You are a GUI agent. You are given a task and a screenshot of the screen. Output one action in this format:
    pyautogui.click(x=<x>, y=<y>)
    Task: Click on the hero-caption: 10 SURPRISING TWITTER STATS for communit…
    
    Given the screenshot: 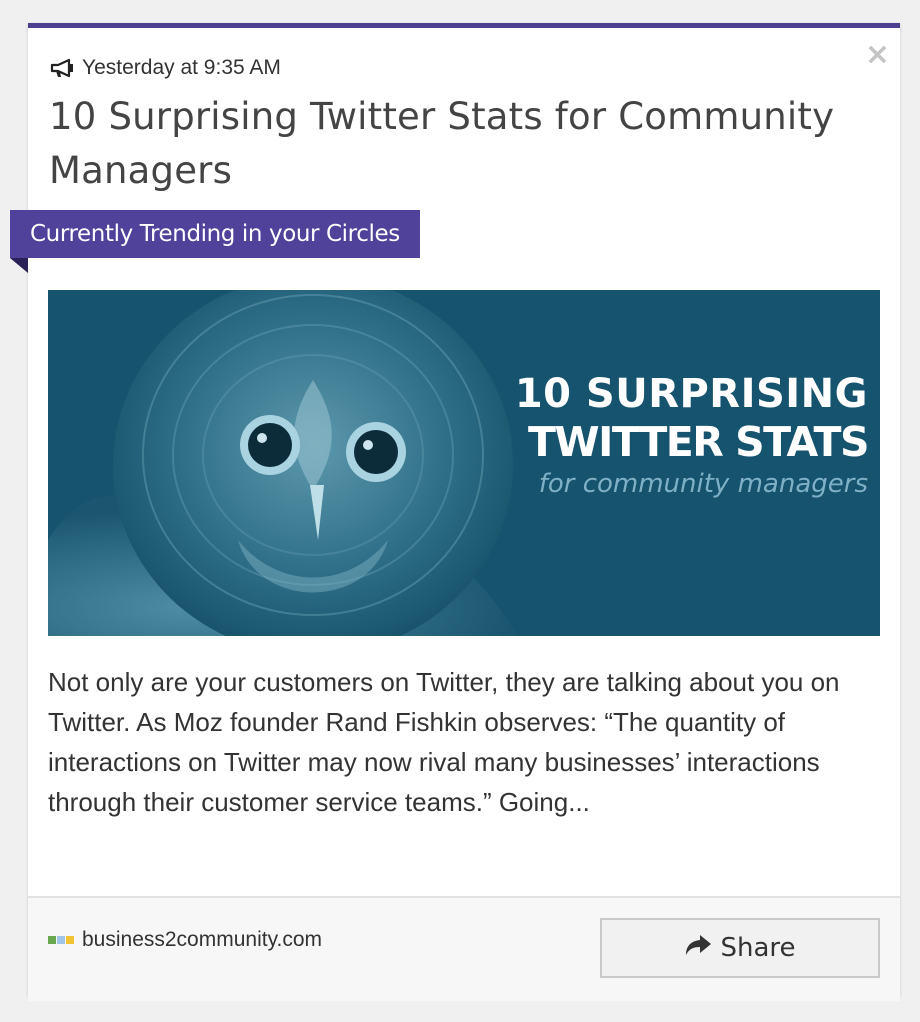 What is the action you would take?
    pyautogui.click(x=692, y=436)
    